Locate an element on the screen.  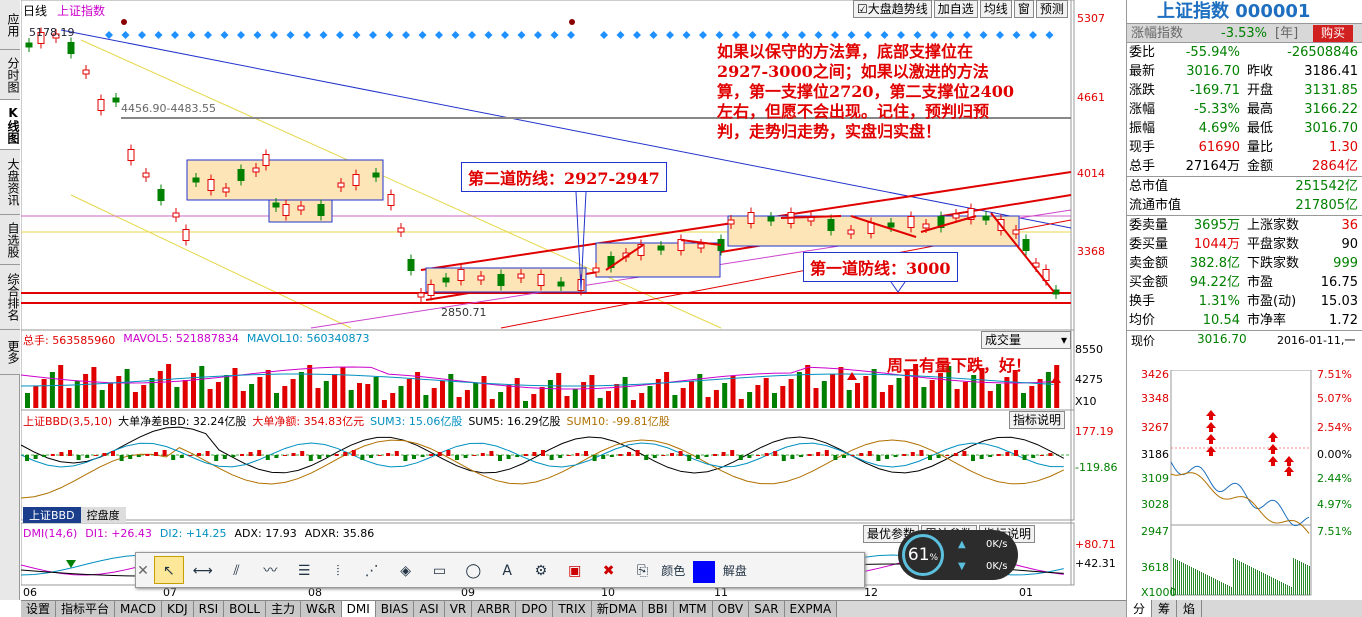
sidebar-item-ranking: 综合排名 is located at coordinates (10, 297).